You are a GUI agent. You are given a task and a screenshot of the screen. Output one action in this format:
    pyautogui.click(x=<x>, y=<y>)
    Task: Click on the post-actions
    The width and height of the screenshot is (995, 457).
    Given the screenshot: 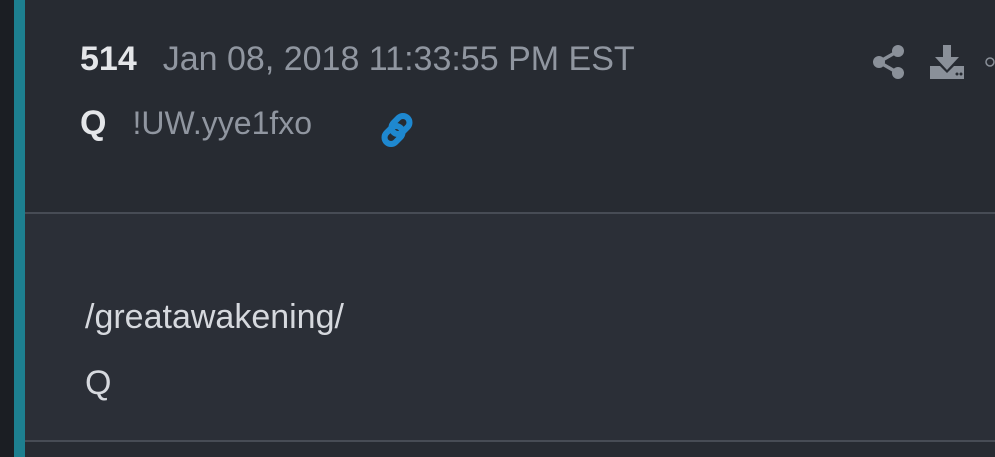 What is the action you would take?
    pyautogui.click(x=923, y=62)
    